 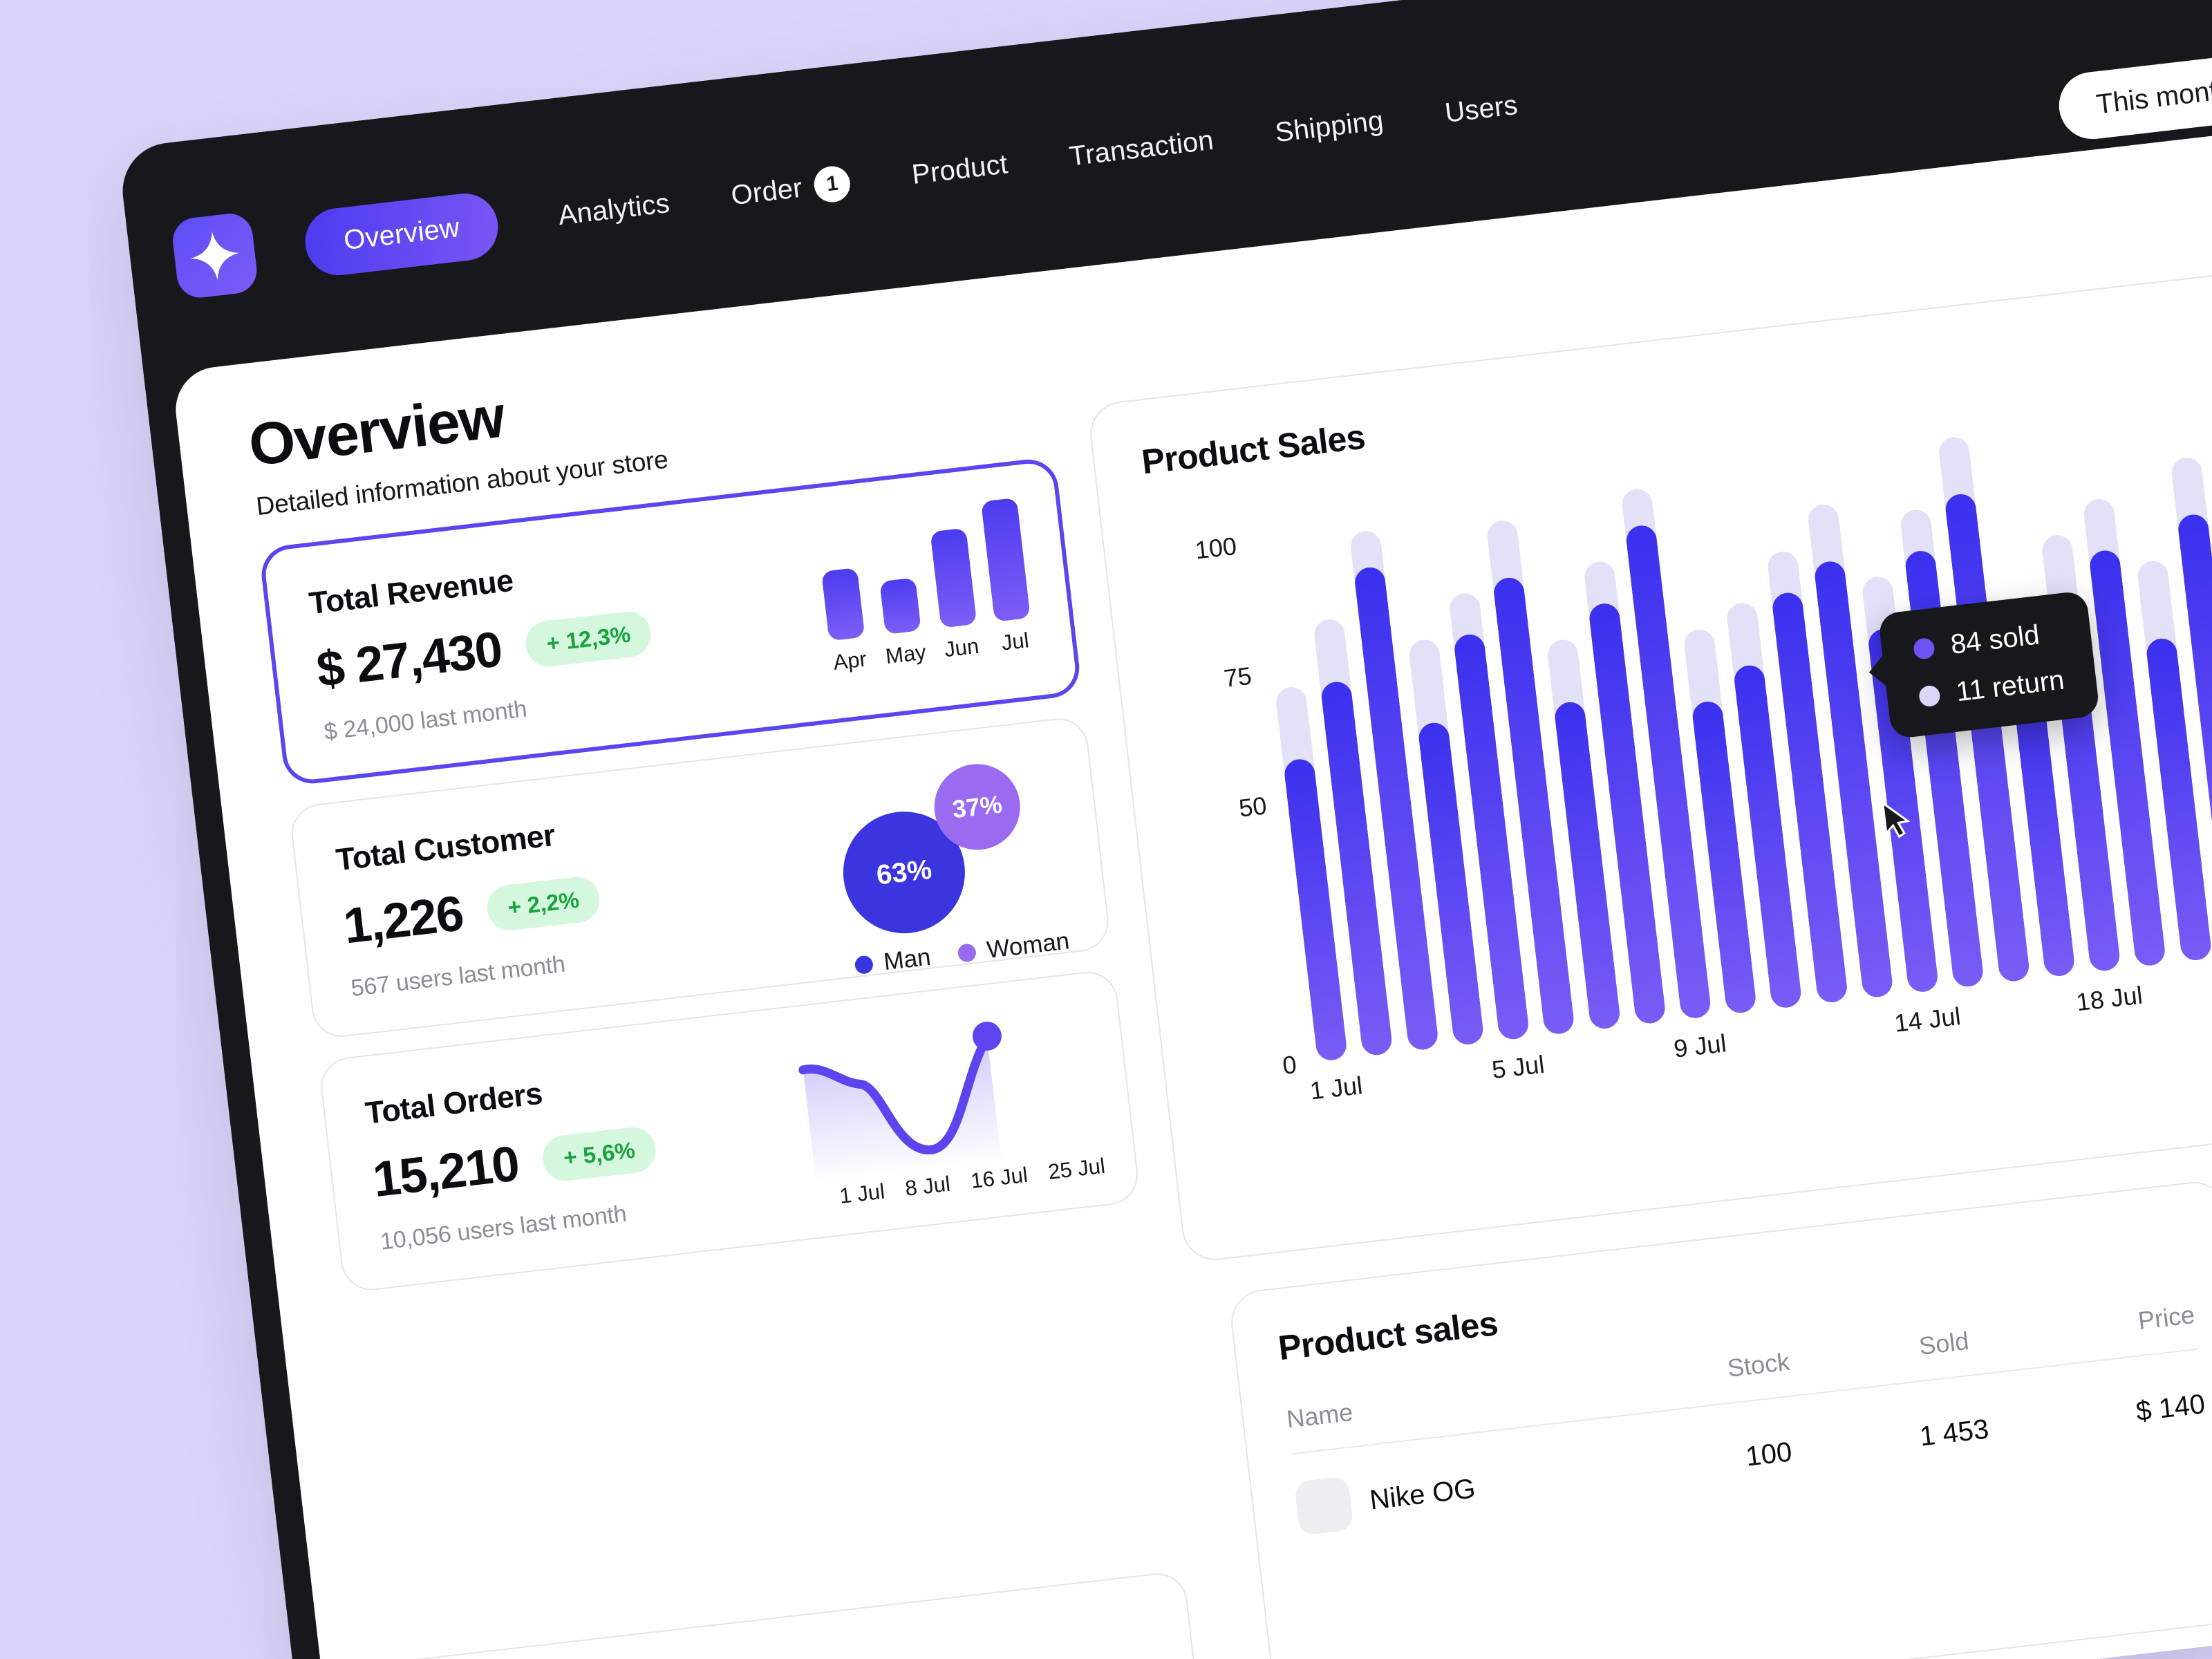 I want to click on nav-label-shipping: Shipping, so click(x=1329, y=126).